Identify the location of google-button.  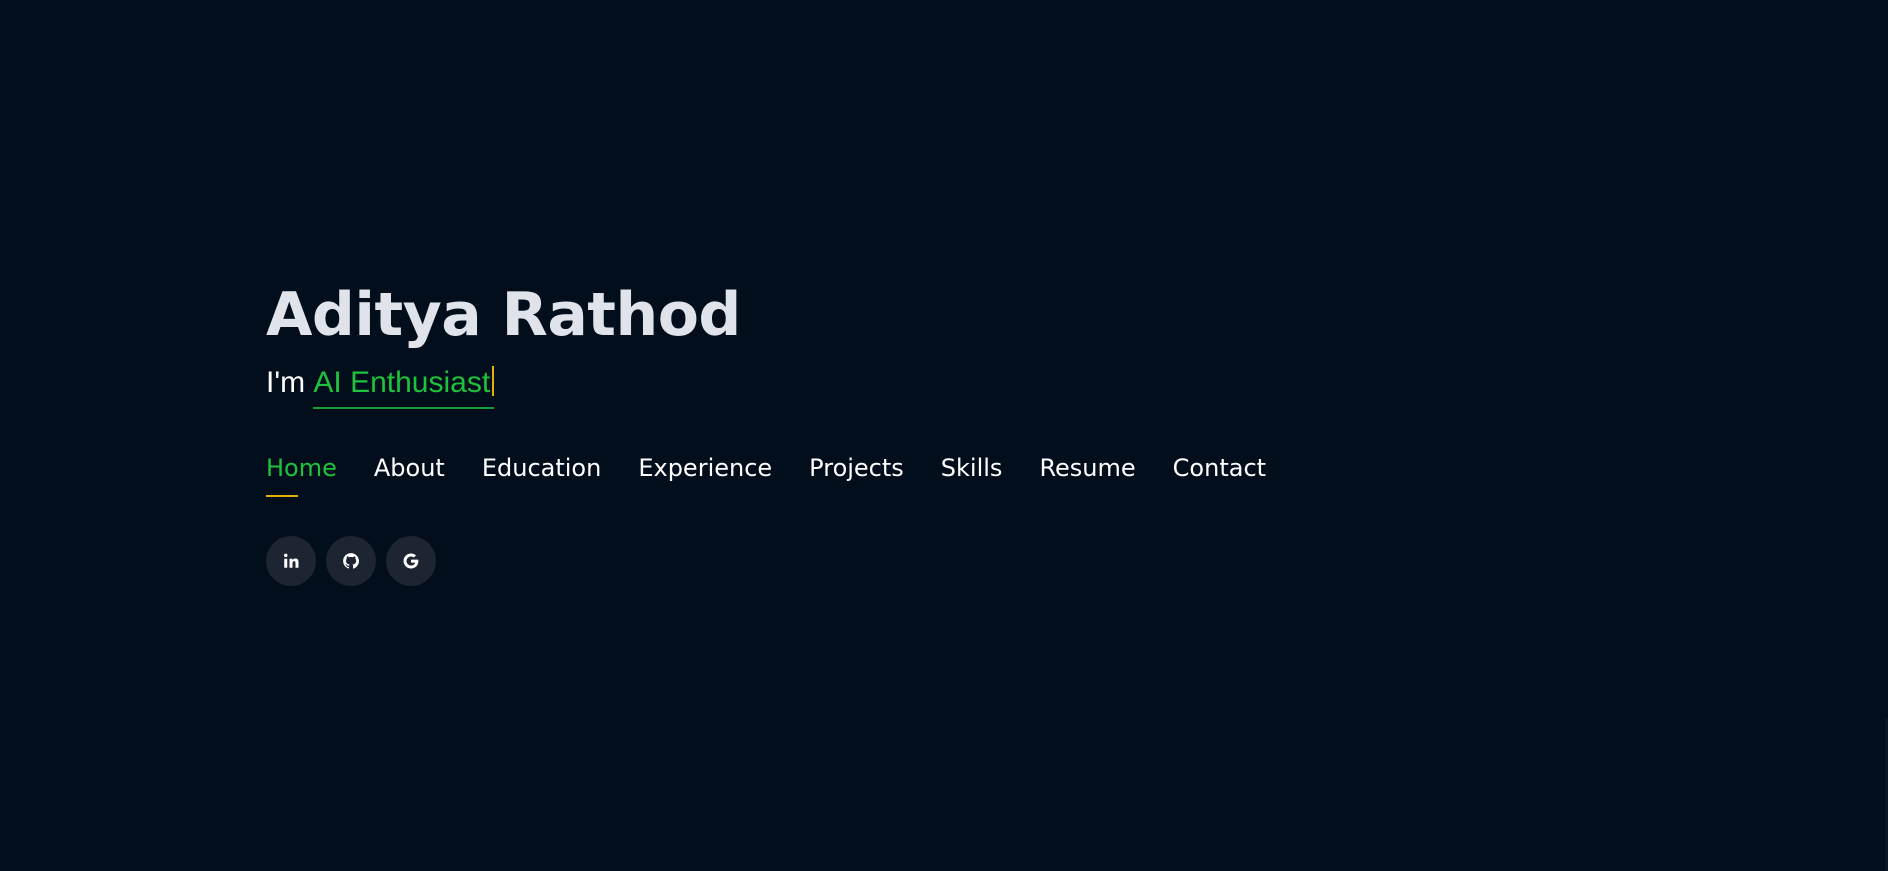
(411, 561).